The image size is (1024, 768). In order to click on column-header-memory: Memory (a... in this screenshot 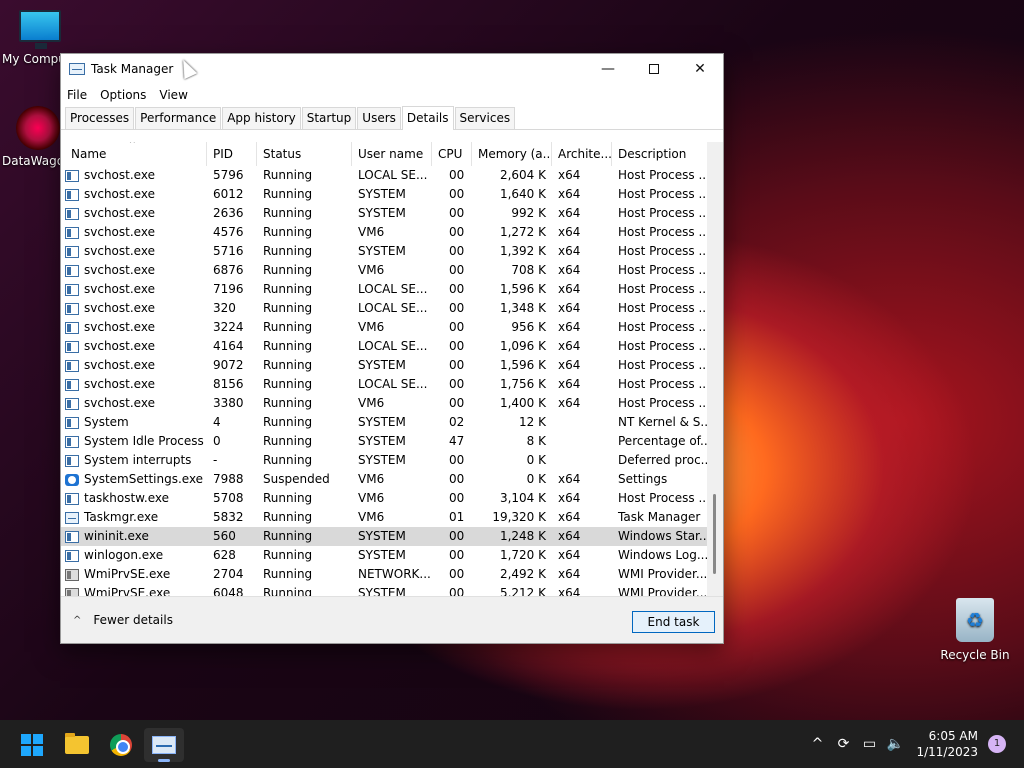, I will do `click(512, 154)`.